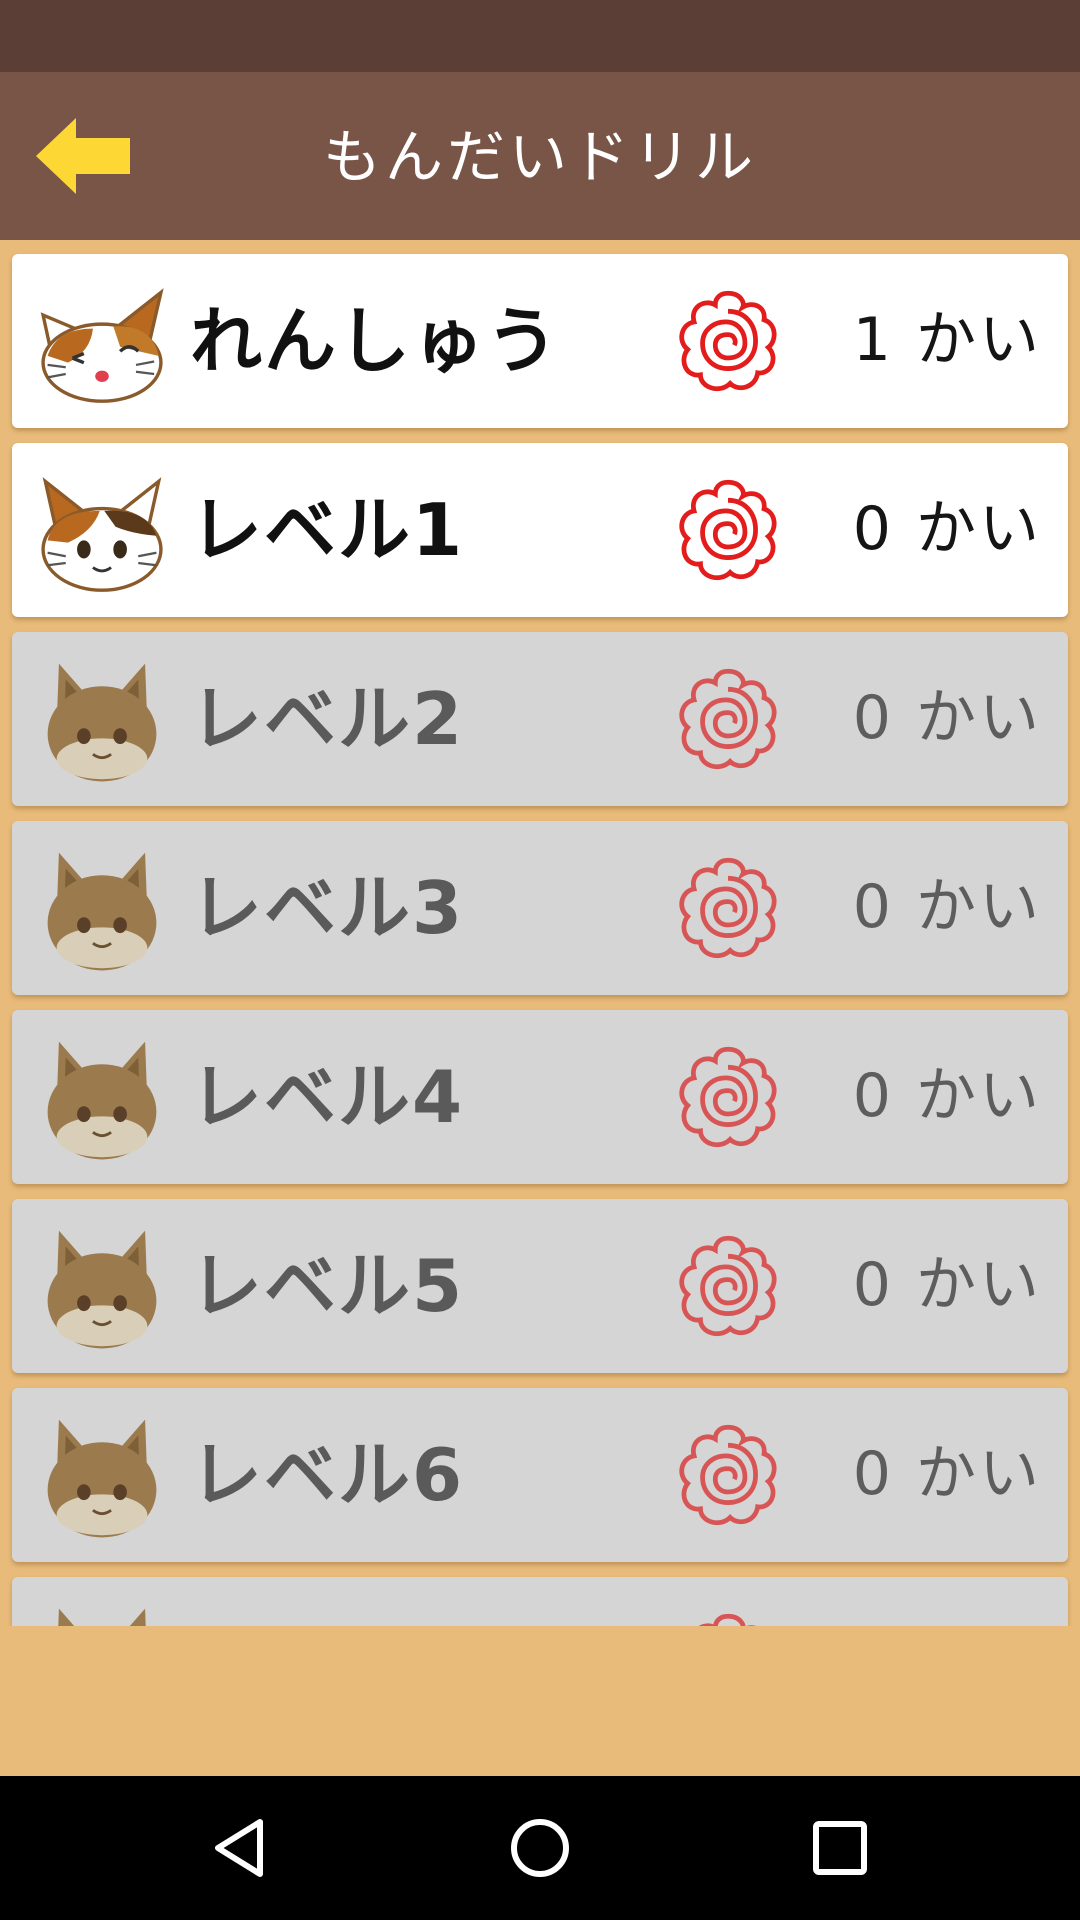 The width and height of the screenshot is (1080, 1920). I want to click on triangle-back-icon, so click(239, 1848).